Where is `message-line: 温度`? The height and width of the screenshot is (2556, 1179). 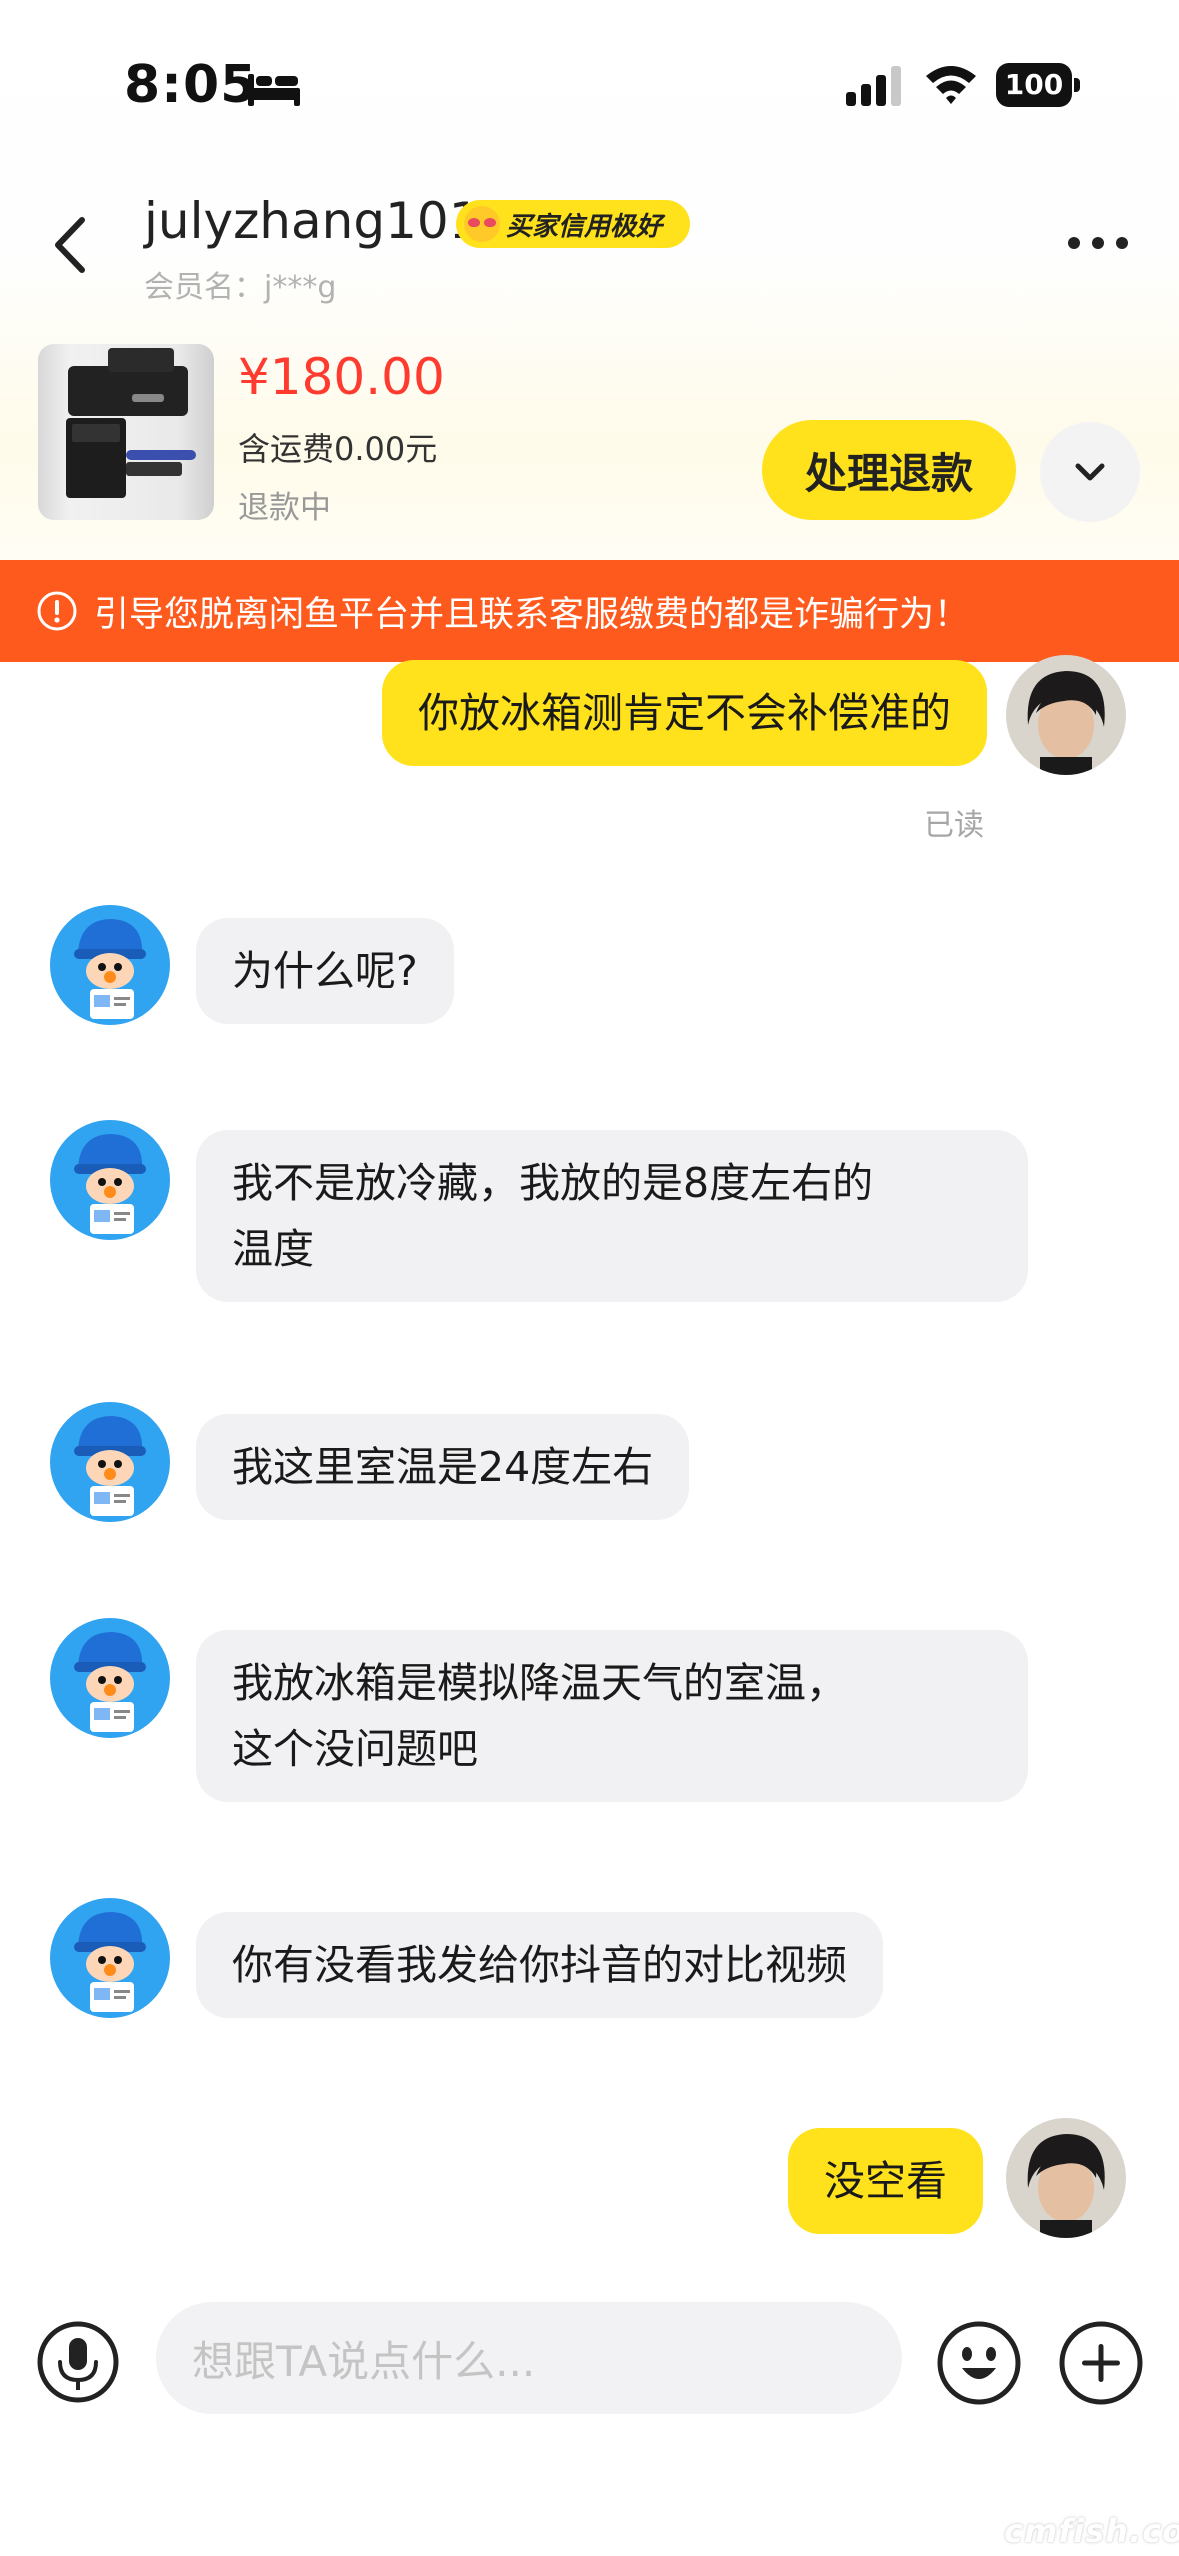
message-line: 温度 is located at coordinates (273, 1249).